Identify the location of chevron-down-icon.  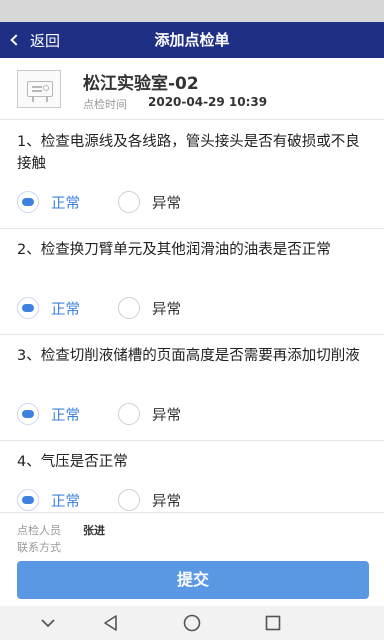
(48, 623).